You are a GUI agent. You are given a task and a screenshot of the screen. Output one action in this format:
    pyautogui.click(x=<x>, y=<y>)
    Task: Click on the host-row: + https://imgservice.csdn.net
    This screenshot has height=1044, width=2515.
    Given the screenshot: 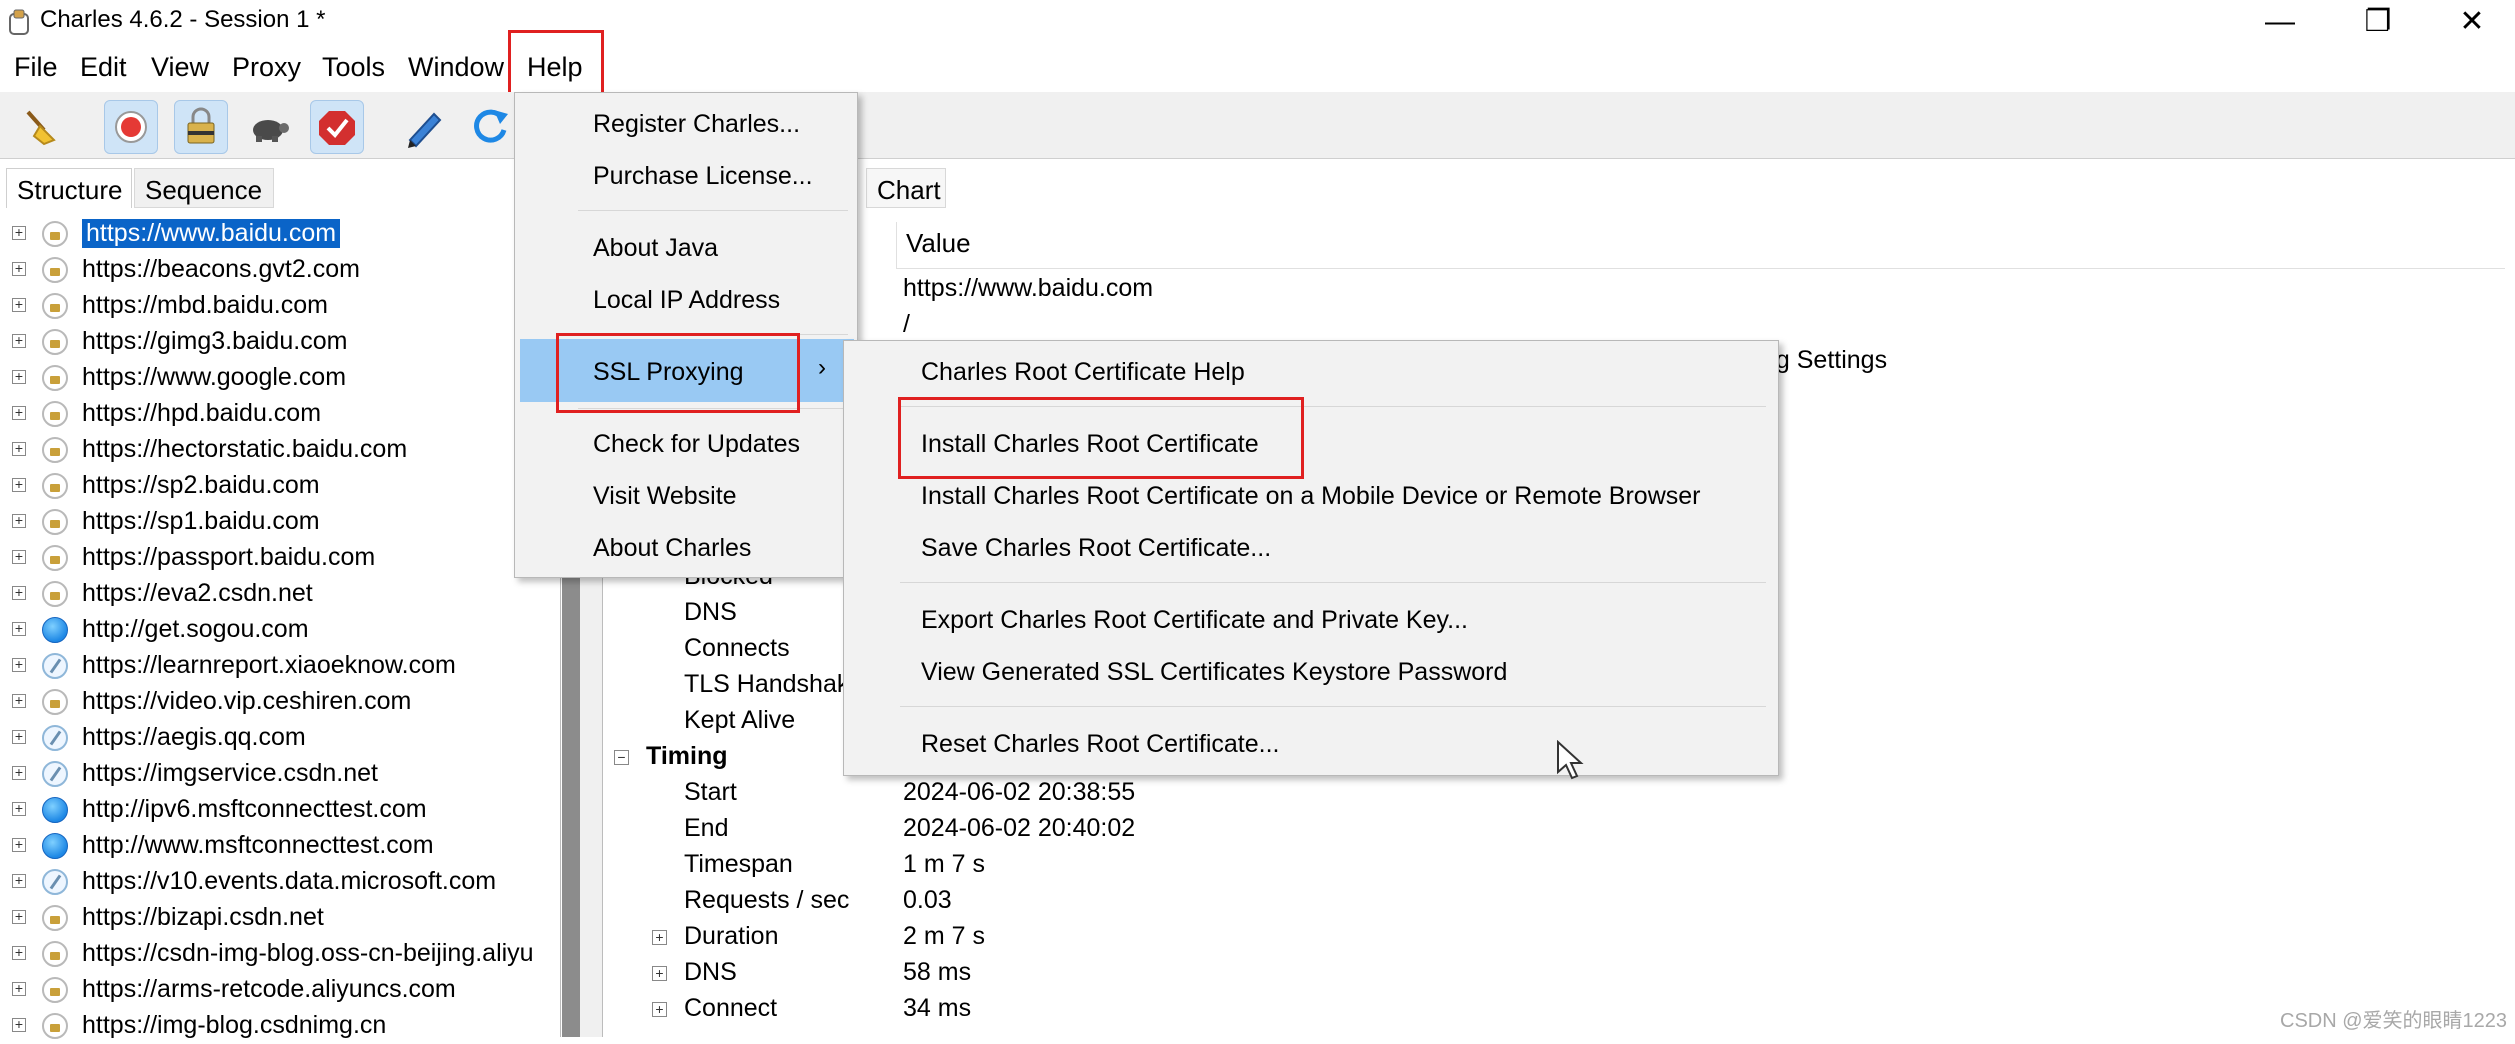 What is the action you would take?
    pyautogui.click(x=280, y=774)
    